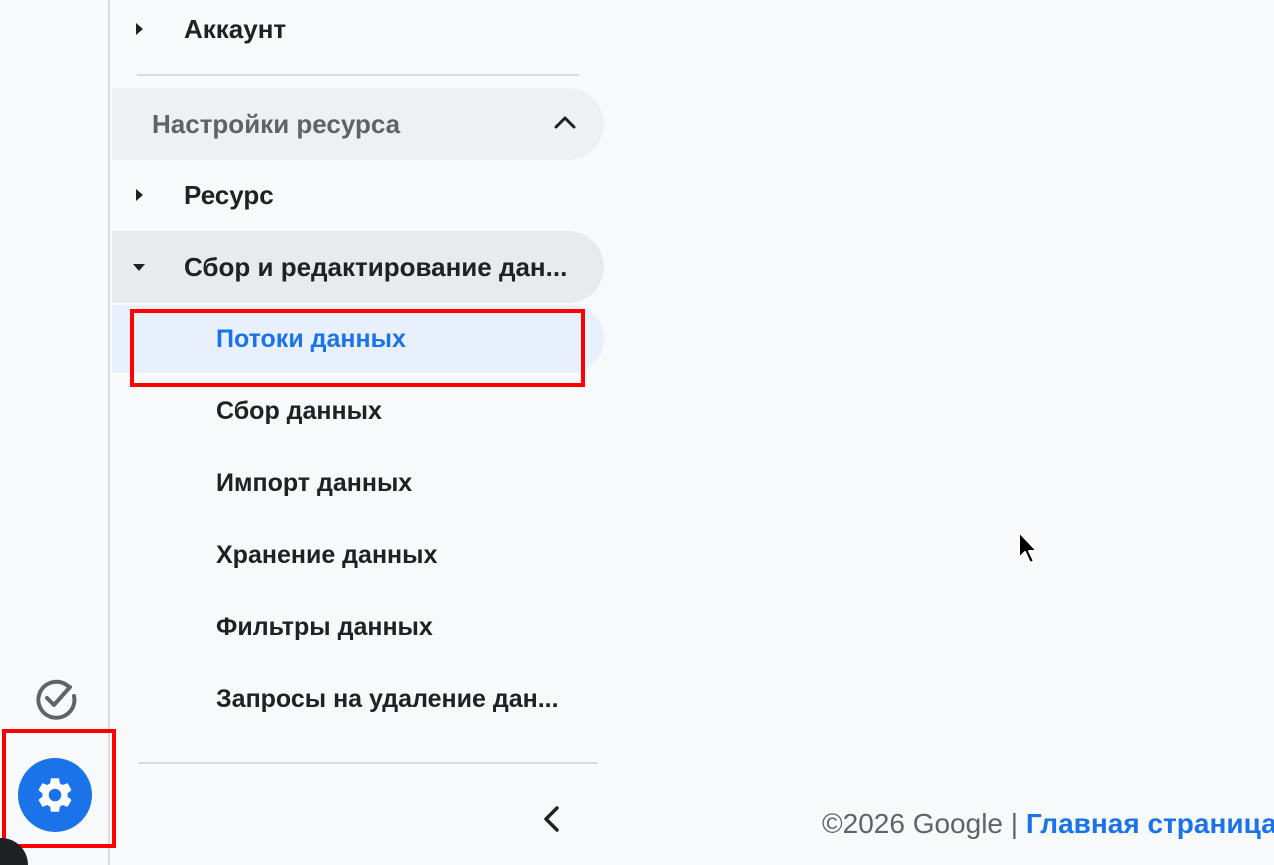 Image resolution: width=1274 pixels, height=865 pixels. What do you see at coordinates (314, 482) in the screenshot?
I see `nav-subitem-label: Импорт данных` at bounding box center [314, 482].